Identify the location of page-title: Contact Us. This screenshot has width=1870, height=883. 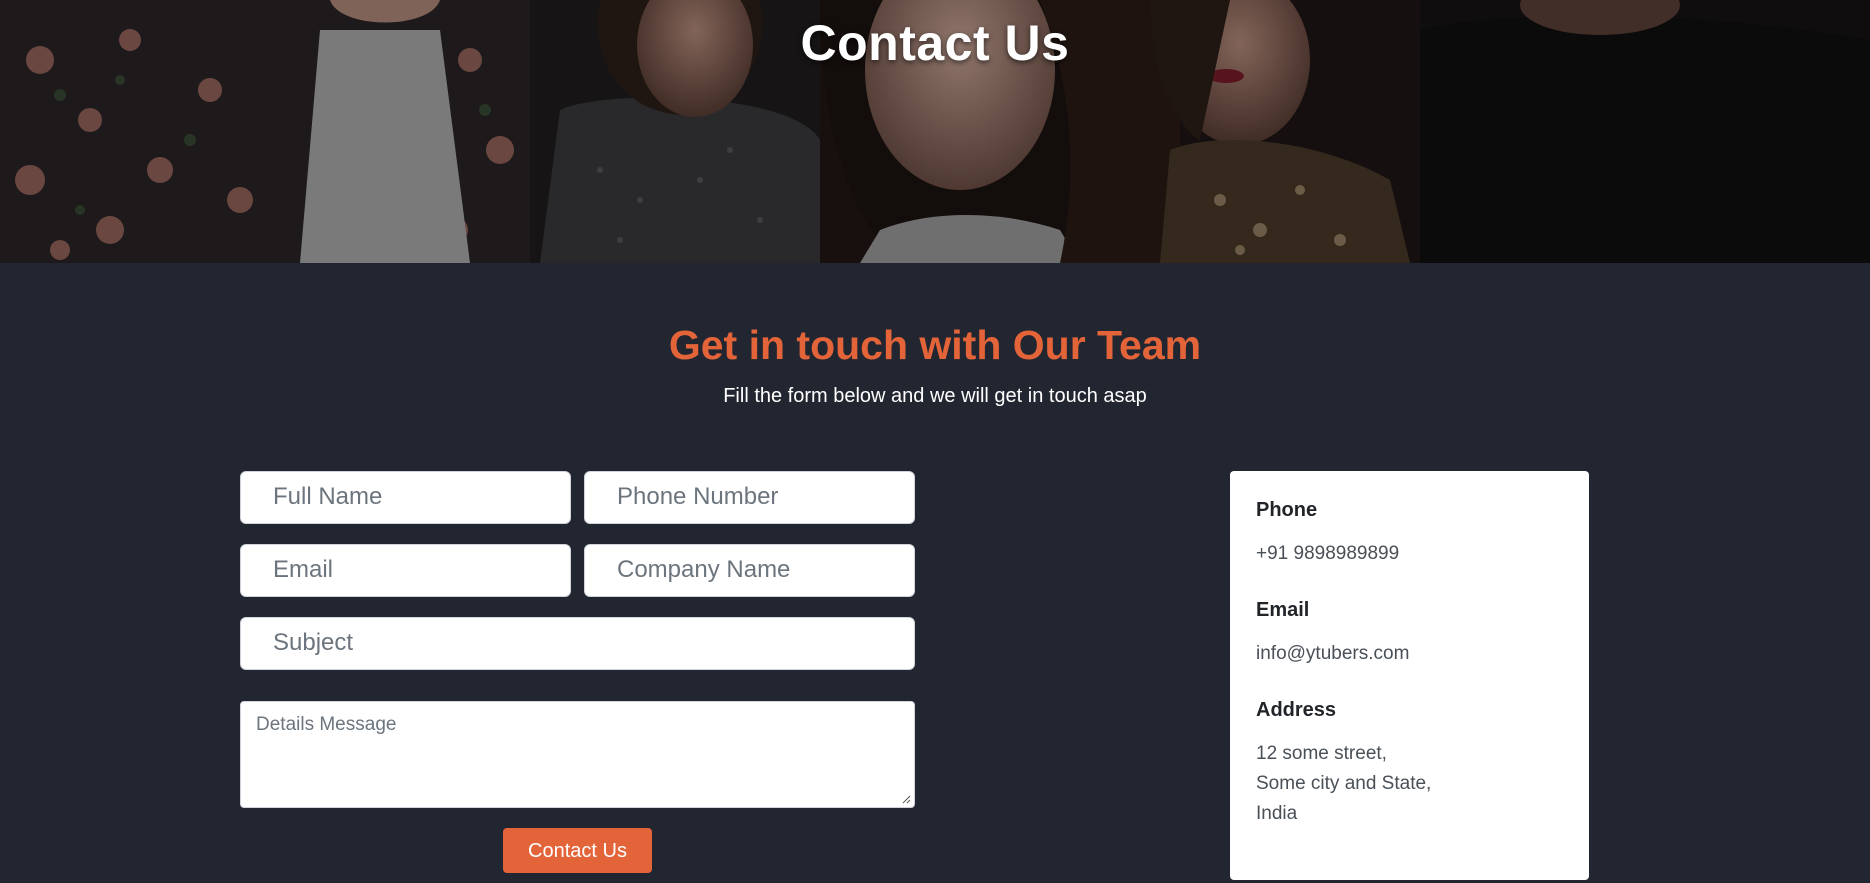
(935, 43).